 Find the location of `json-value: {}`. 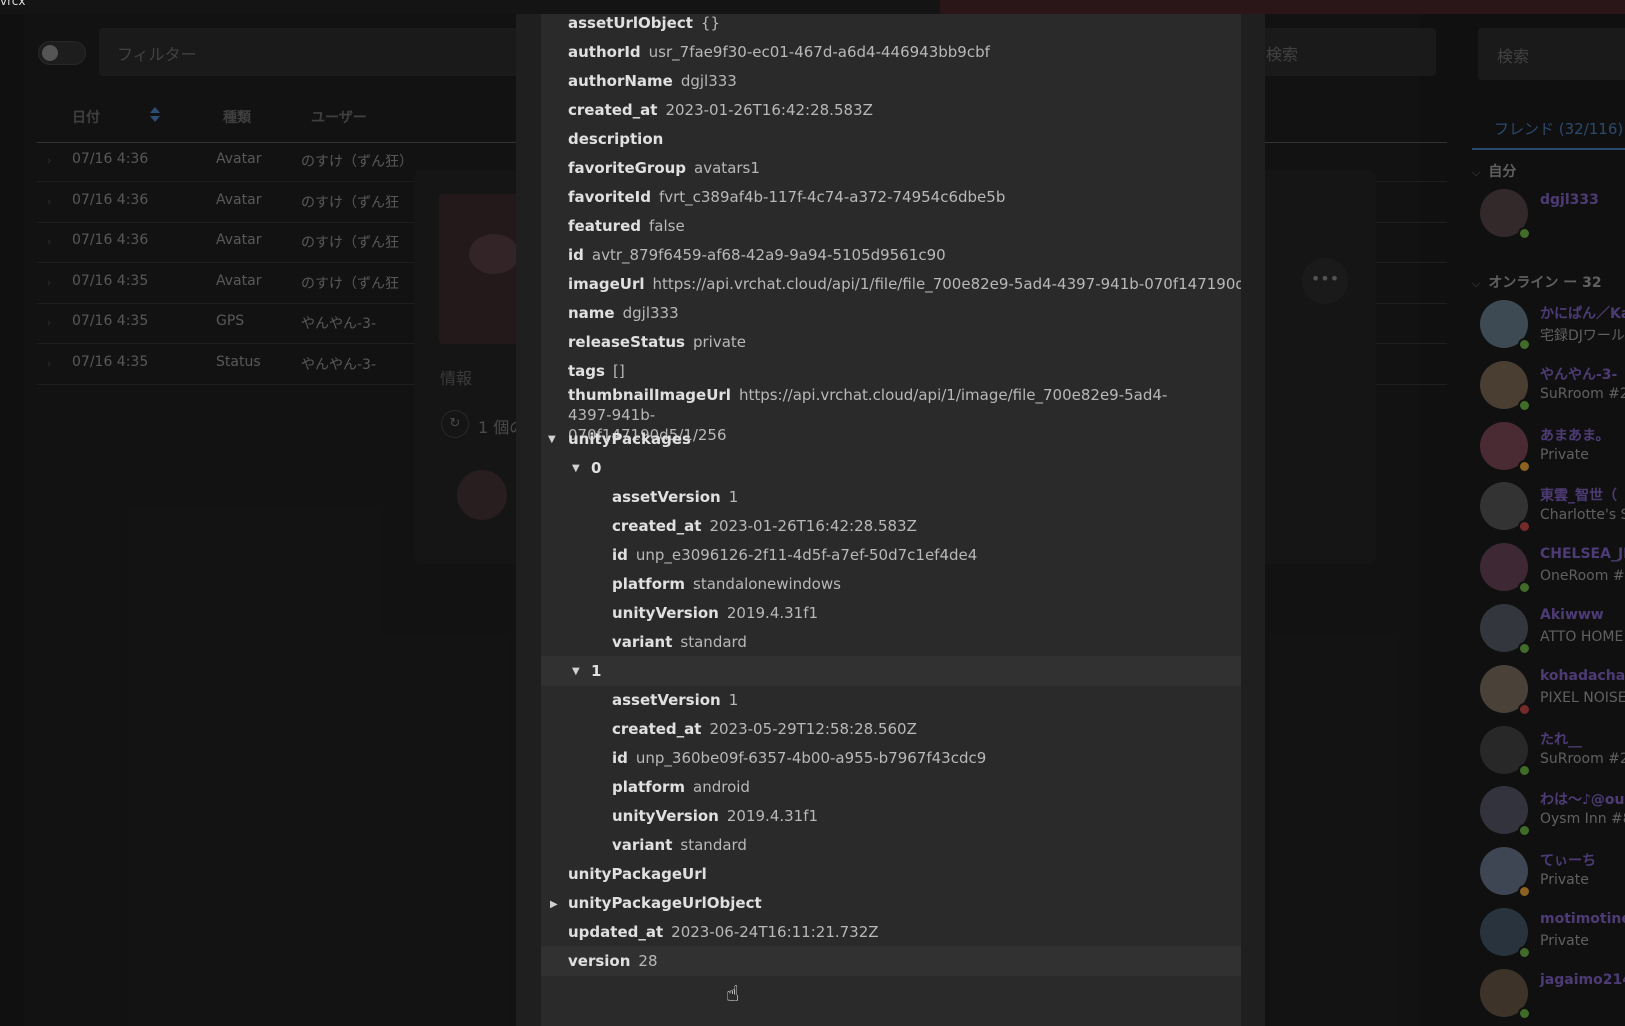

json-value: {} is located at coordinates (710, 23).